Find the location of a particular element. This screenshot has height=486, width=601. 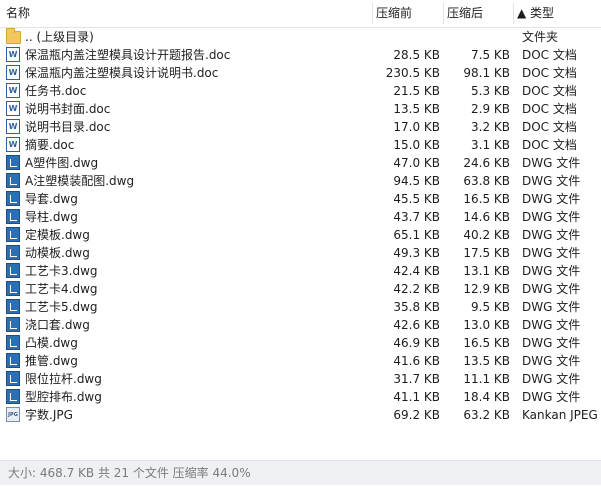

jpg-icon is located at coordinates (13, 414).